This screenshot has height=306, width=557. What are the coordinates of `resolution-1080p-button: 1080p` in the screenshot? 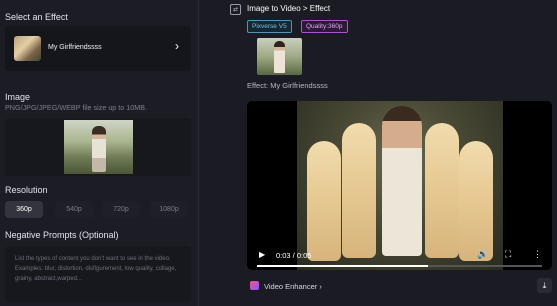 It's located at (169, 209).